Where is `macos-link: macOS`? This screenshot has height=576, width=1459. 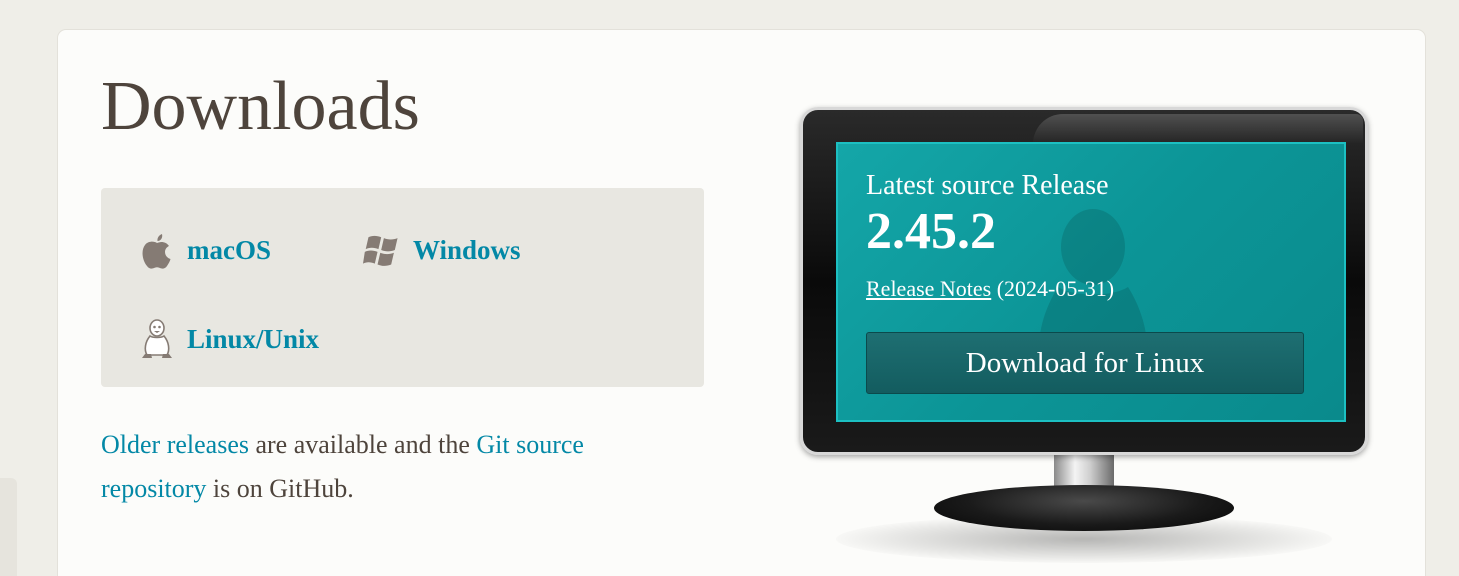 macos-link: macOS is located at coordinates (204, 250).